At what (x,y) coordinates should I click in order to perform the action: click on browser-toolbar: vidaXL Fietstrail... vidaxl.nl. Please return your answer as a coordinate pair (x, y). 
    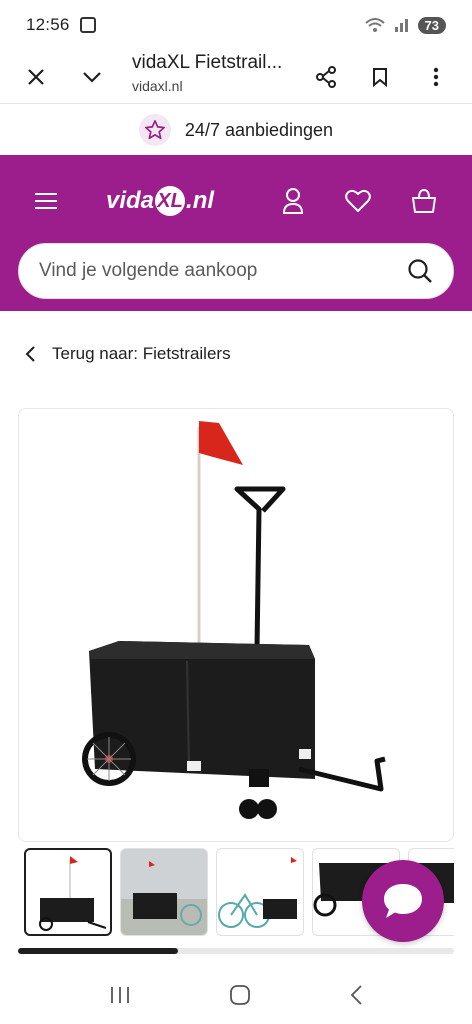
    Looking at the image, I should click on (236, 77).